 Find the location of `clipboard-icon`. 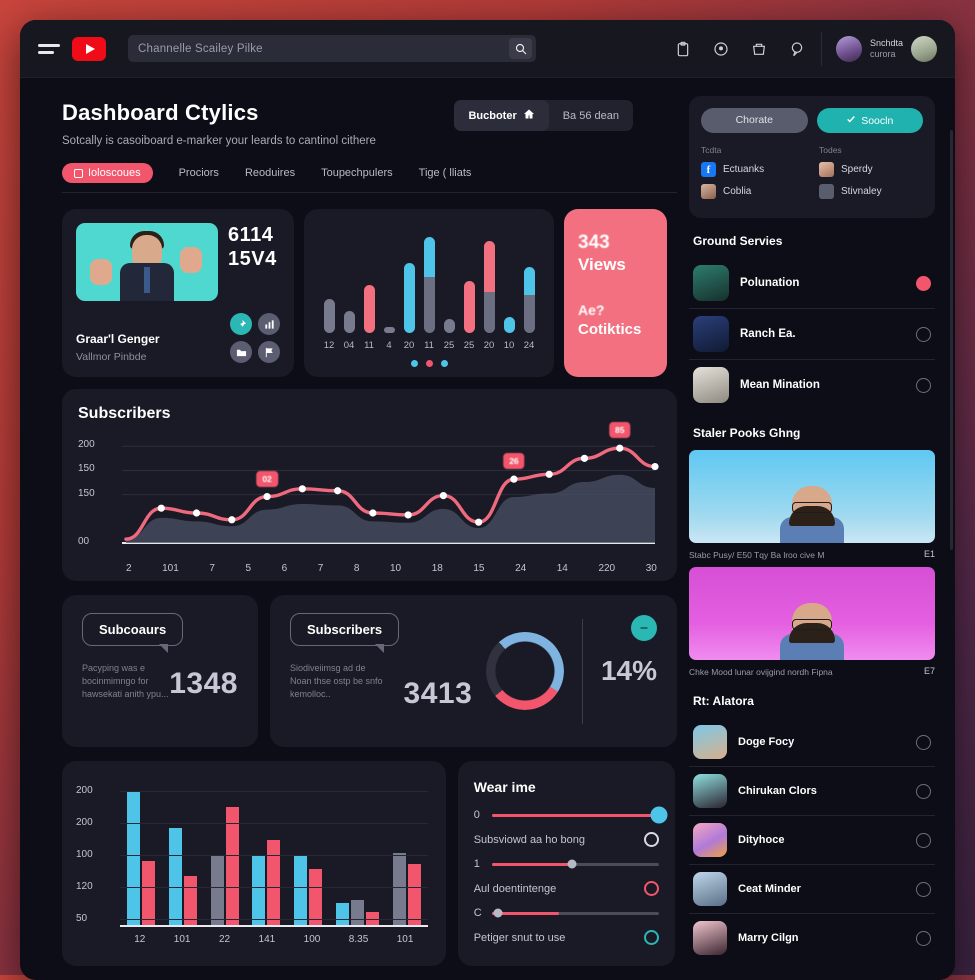

clipboard-icon is located at coordinates (683, 49).